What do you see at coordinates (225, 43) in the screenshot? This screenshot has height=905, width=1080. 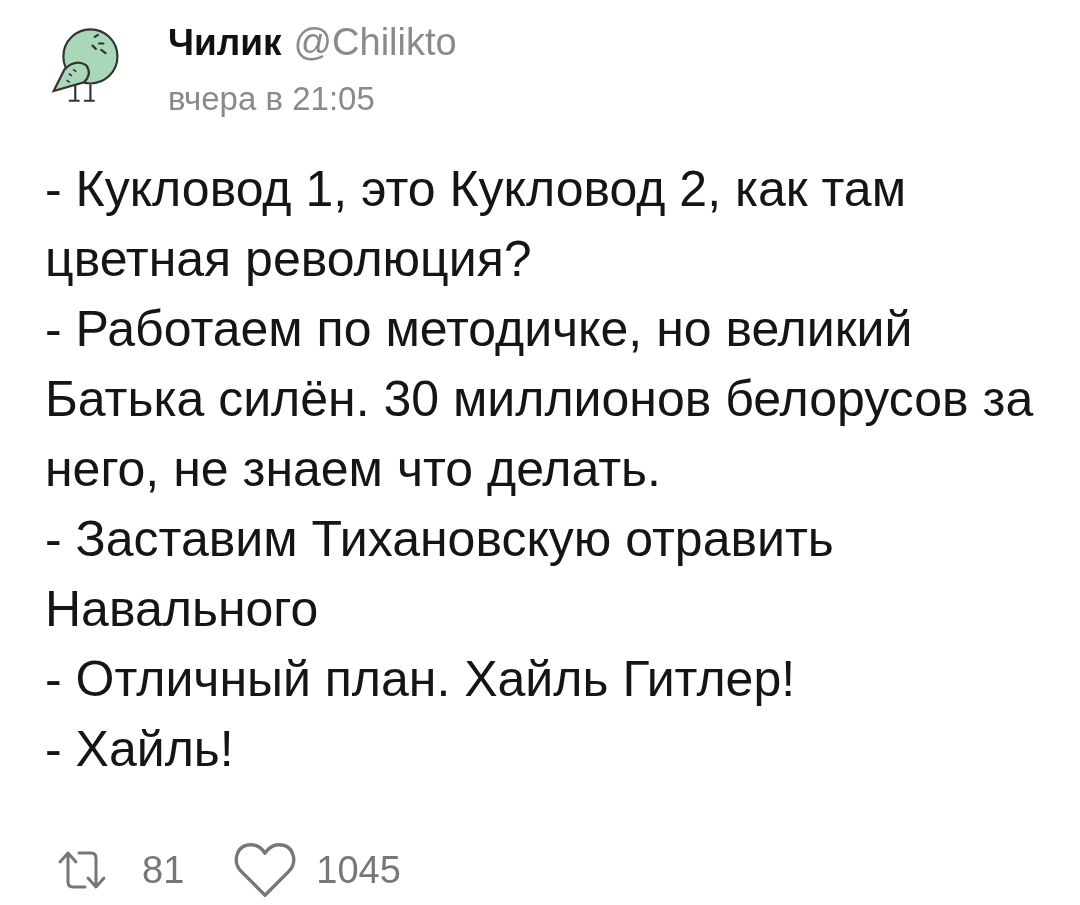 I see `author-name: Чилик` at bounding box center [225, 43].